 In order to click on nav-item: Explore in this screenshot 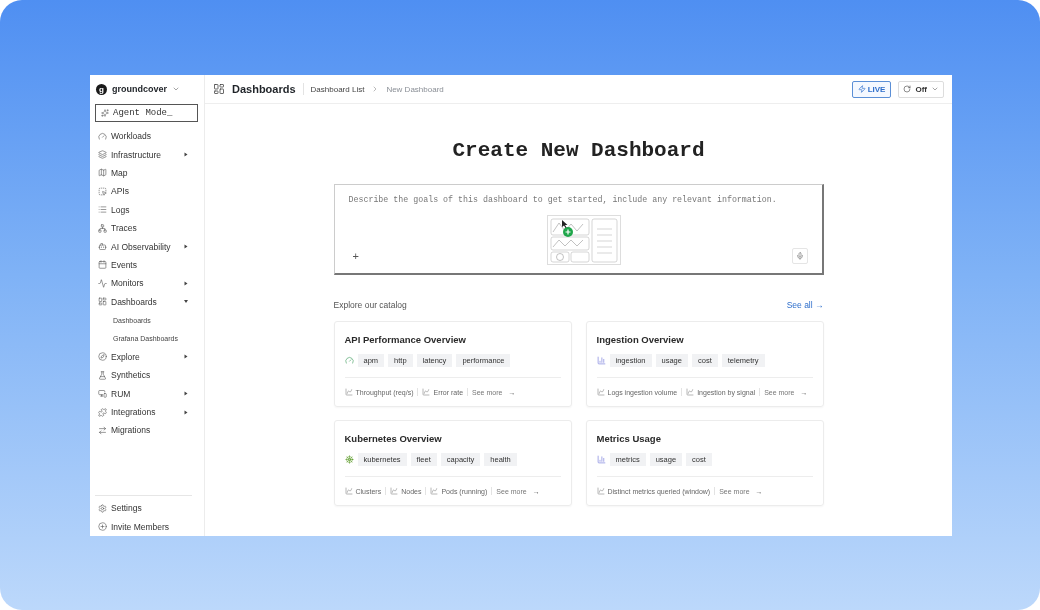, I will do `click(146, 357)`.